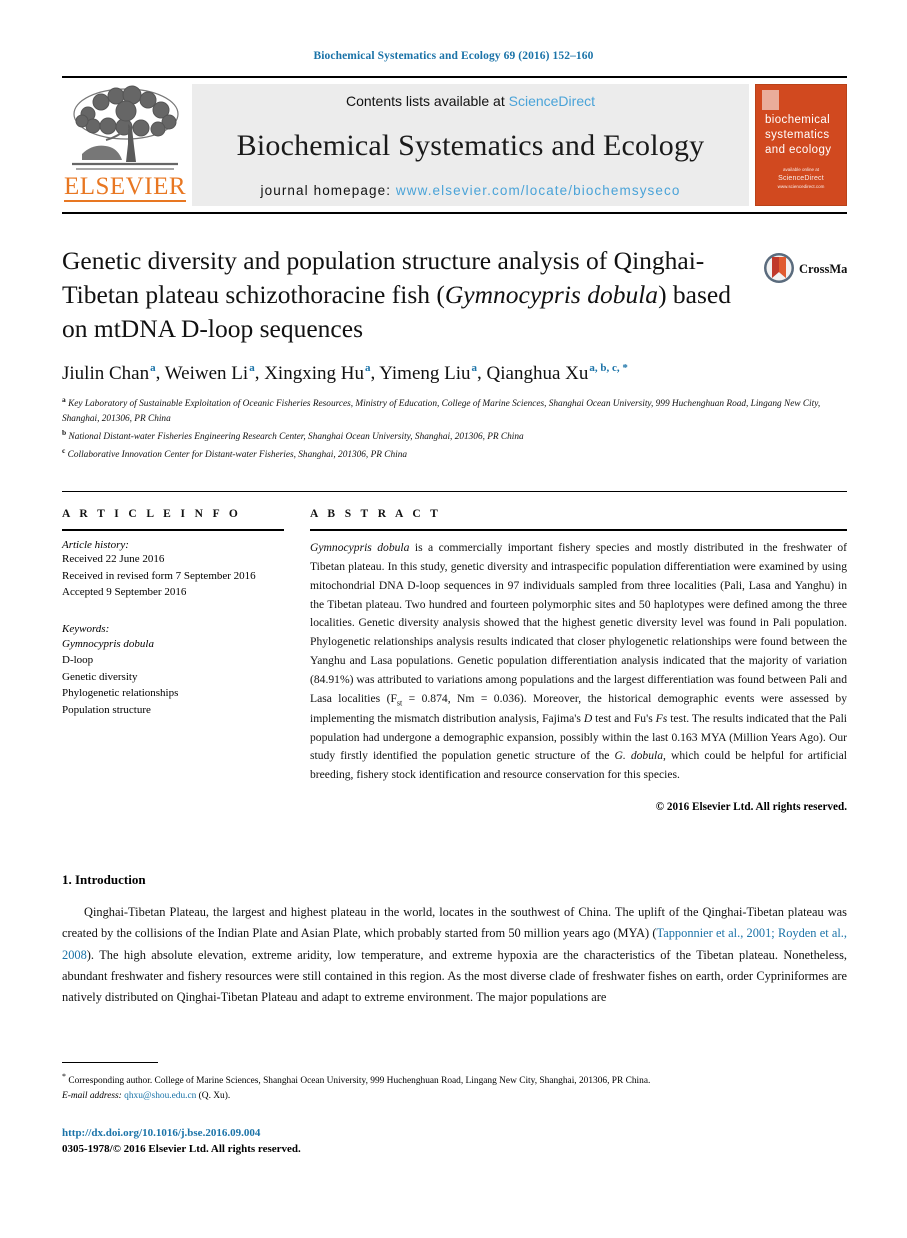 Image resolution: width=907 pixels, height=1238 pixels. I want to click on footnote-rule, so click(110, 1062).